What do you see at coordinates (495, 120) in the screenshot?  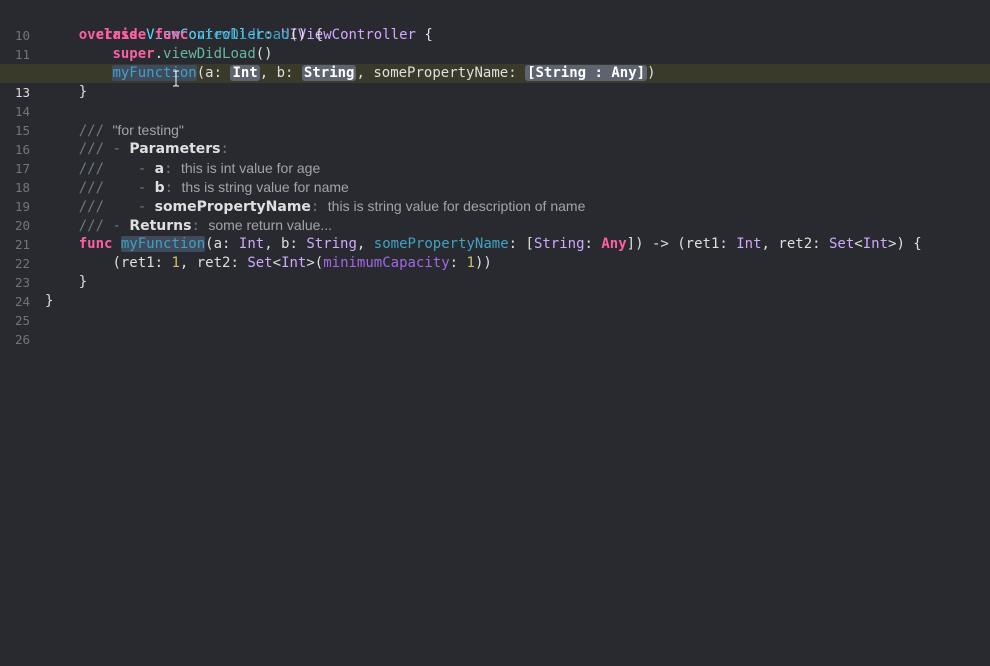 I see `code-line-15: 15` at bounding box center [495, 120].